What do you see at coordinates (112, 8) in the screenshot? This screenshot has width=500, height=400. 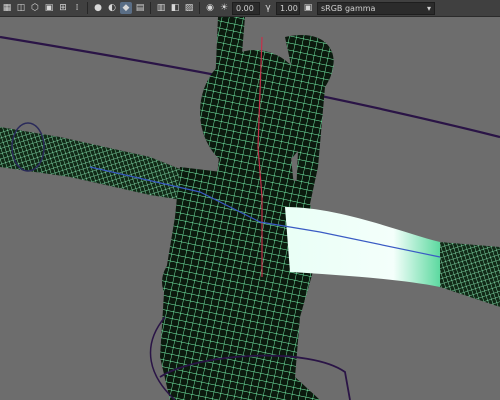 I see `xray-icon: ◐` at bounding box center [112, 8].